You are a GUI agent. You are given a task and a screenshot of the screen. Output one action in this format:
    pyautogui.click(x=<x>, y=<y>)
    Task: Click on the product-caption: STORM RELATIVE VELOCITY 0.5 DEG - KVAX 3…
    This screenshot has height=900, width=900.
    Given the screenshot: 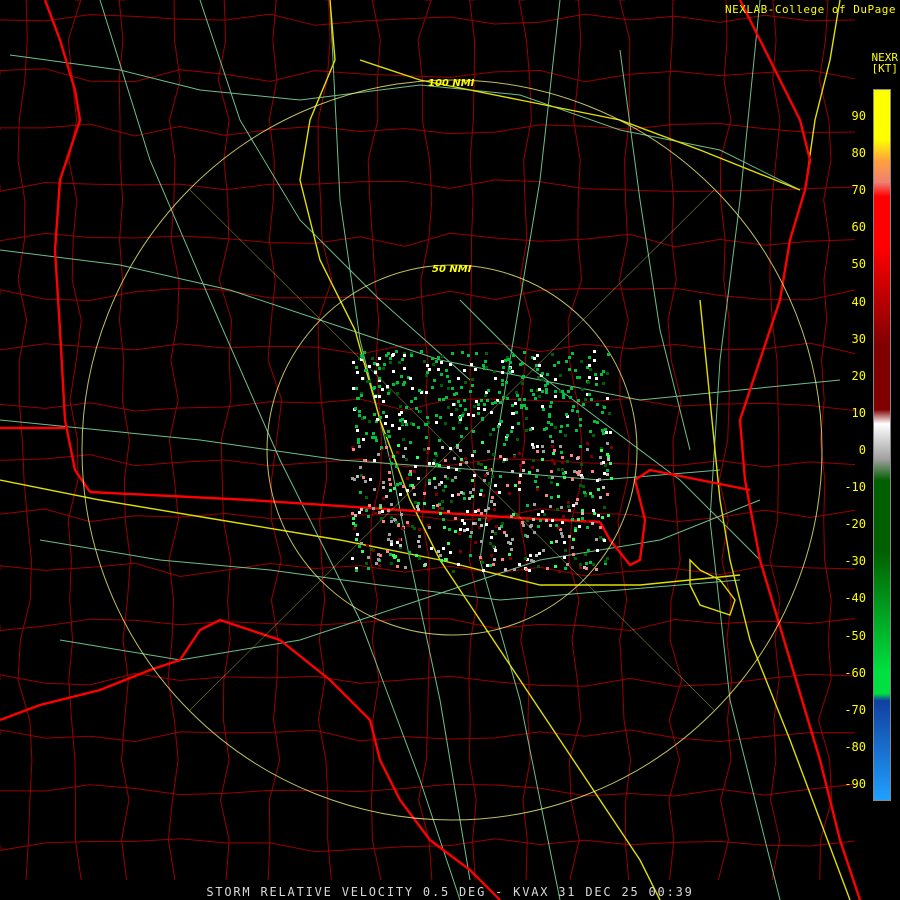 What is the action you would take?
    pyautogui.click(x=450, y=892)
    